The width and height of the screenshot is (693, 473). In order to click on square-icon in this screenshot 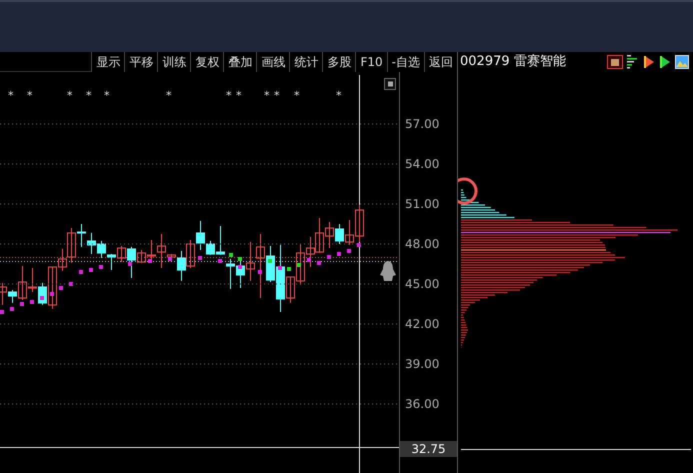, I will do `click(390, 84)`.